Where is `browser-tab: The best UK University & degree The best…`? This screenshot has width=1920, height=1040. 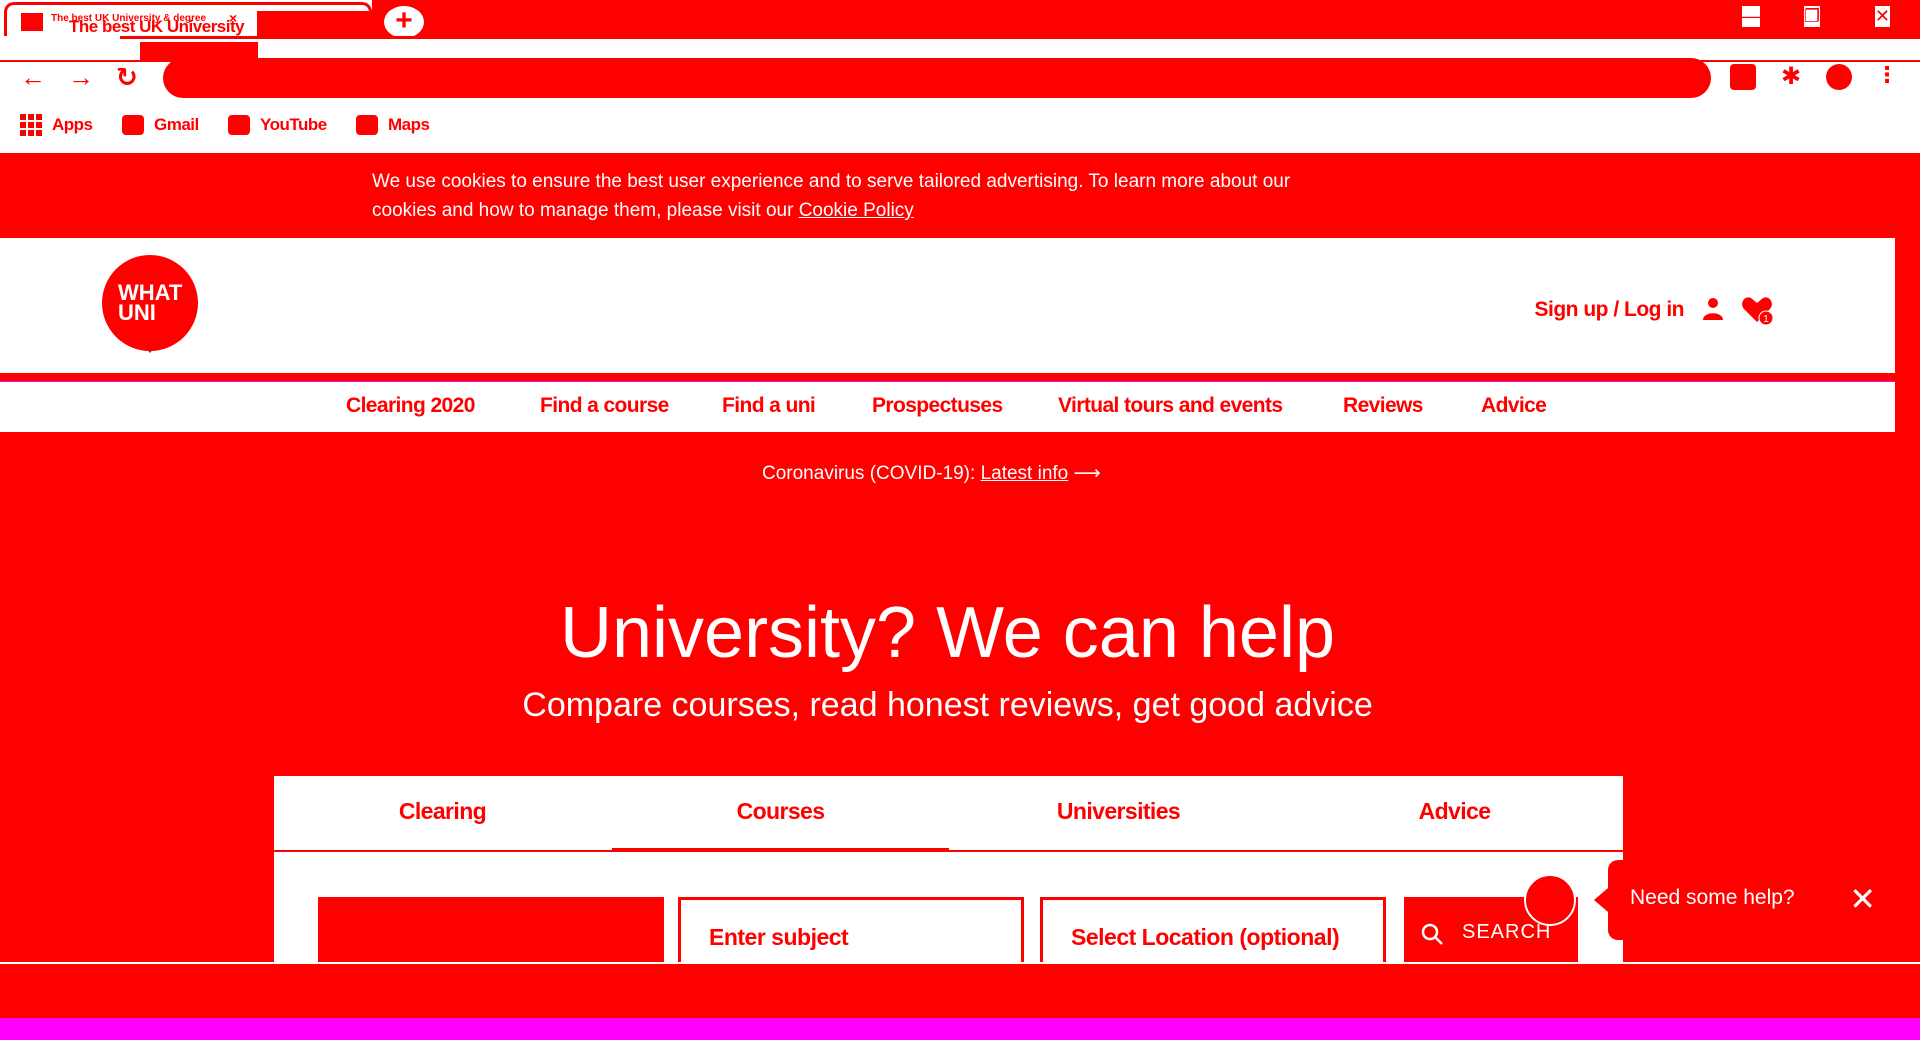
browser-tab: The best UK University & degree The best… is located at coordinates (190, 20).